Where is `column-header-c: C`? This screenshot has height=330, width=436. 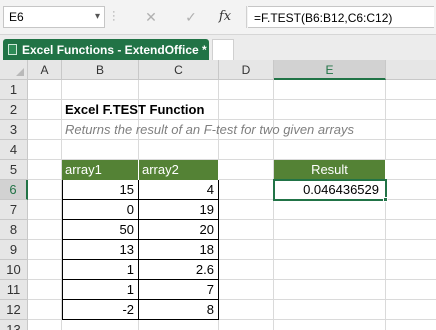
column-header-c: C is located at coordinates (179, 70).